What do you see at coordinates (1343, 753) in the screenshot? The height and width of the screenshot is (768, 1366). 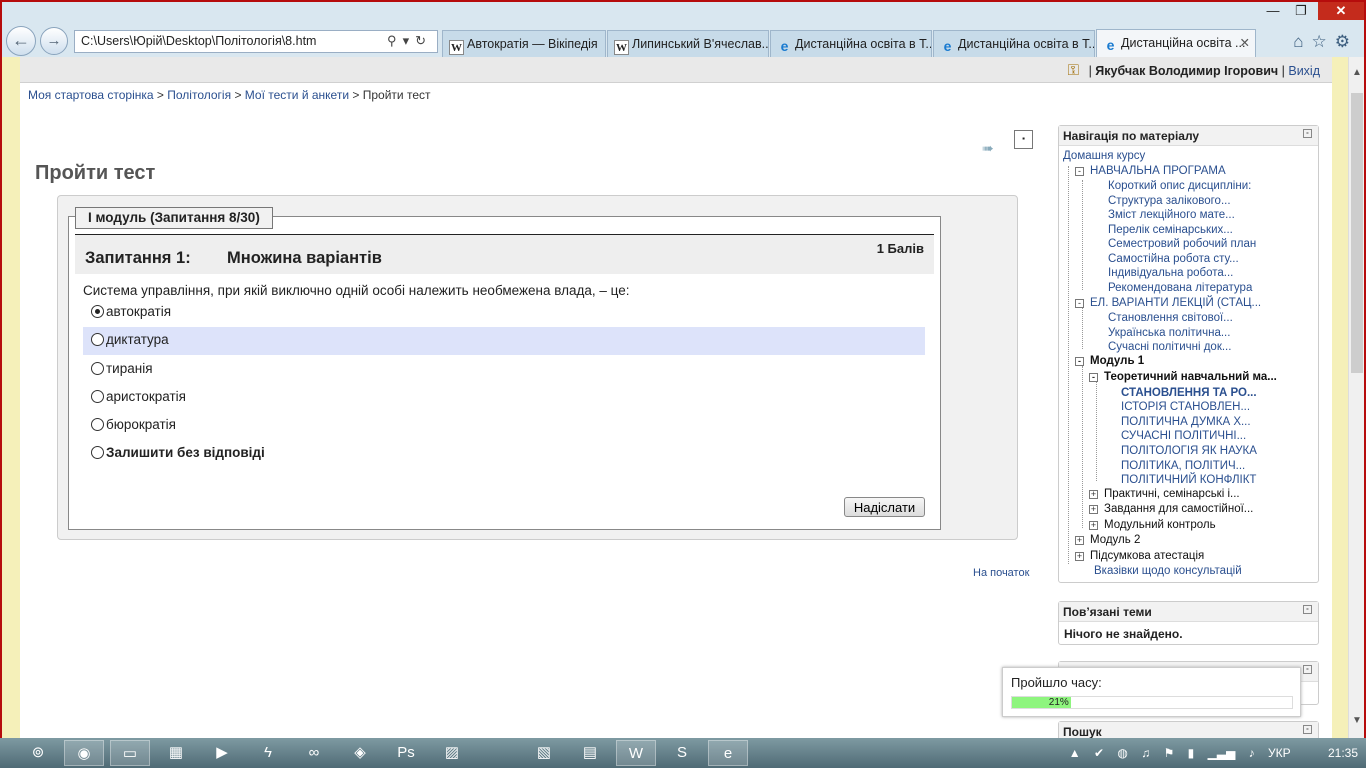 I see `tray-clock: 21:35` at bounding box center [1343, 753].